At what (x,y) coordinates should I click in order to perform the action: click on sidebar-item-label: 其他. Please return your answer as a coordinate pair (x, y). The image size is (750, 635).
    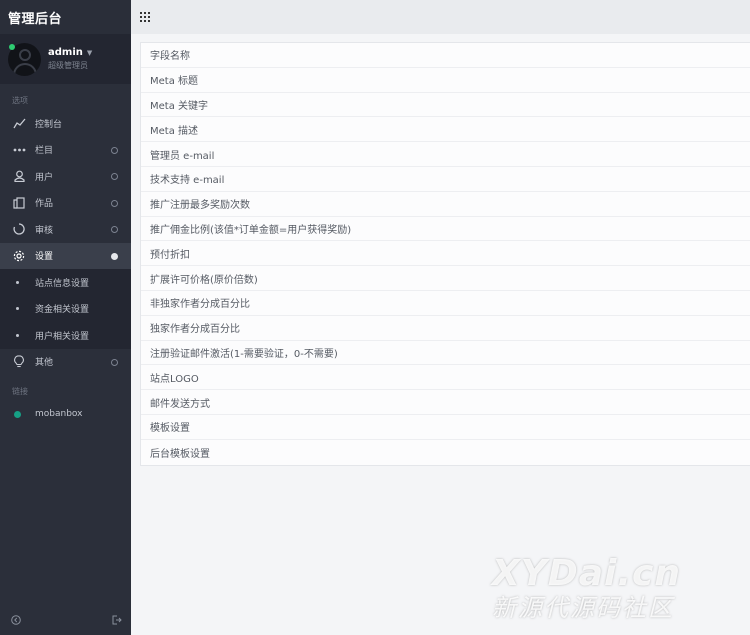
    Looking at the image, I should click on (44, 363).